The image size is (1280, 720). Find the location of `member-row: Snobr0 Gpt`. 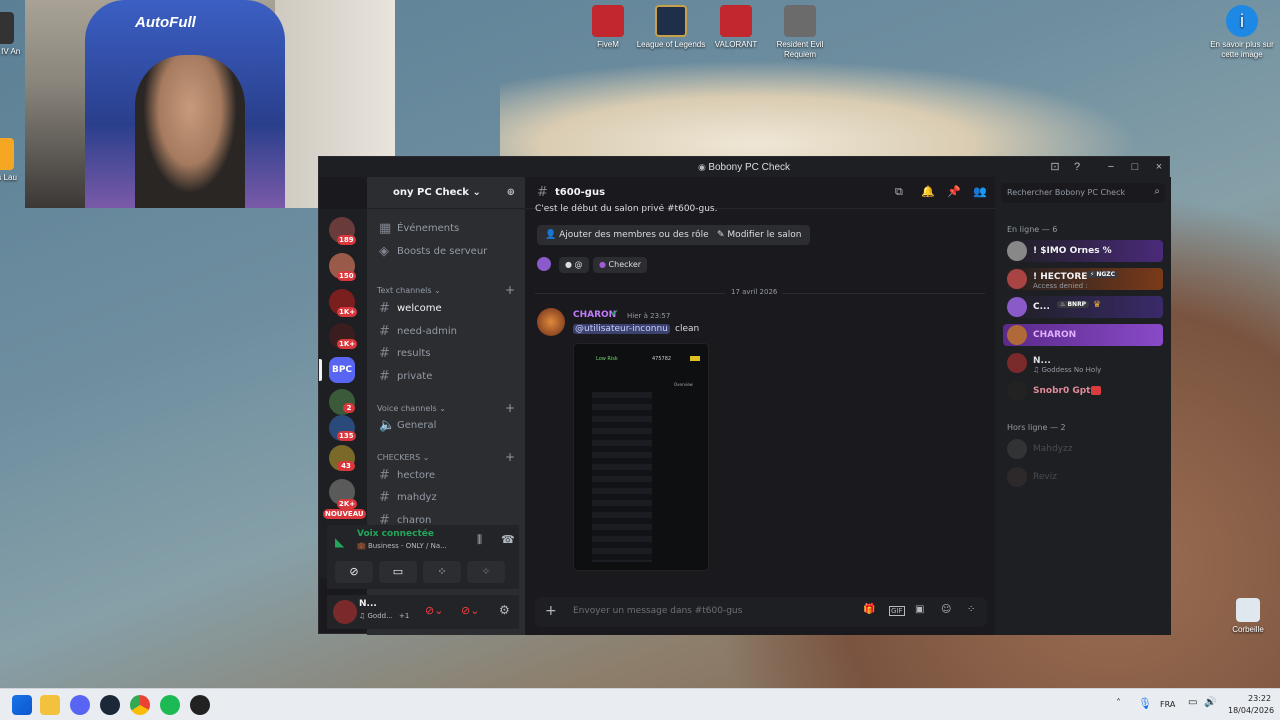

member-row: Snobr0 Gpt is located at coordinates (1083, 391).